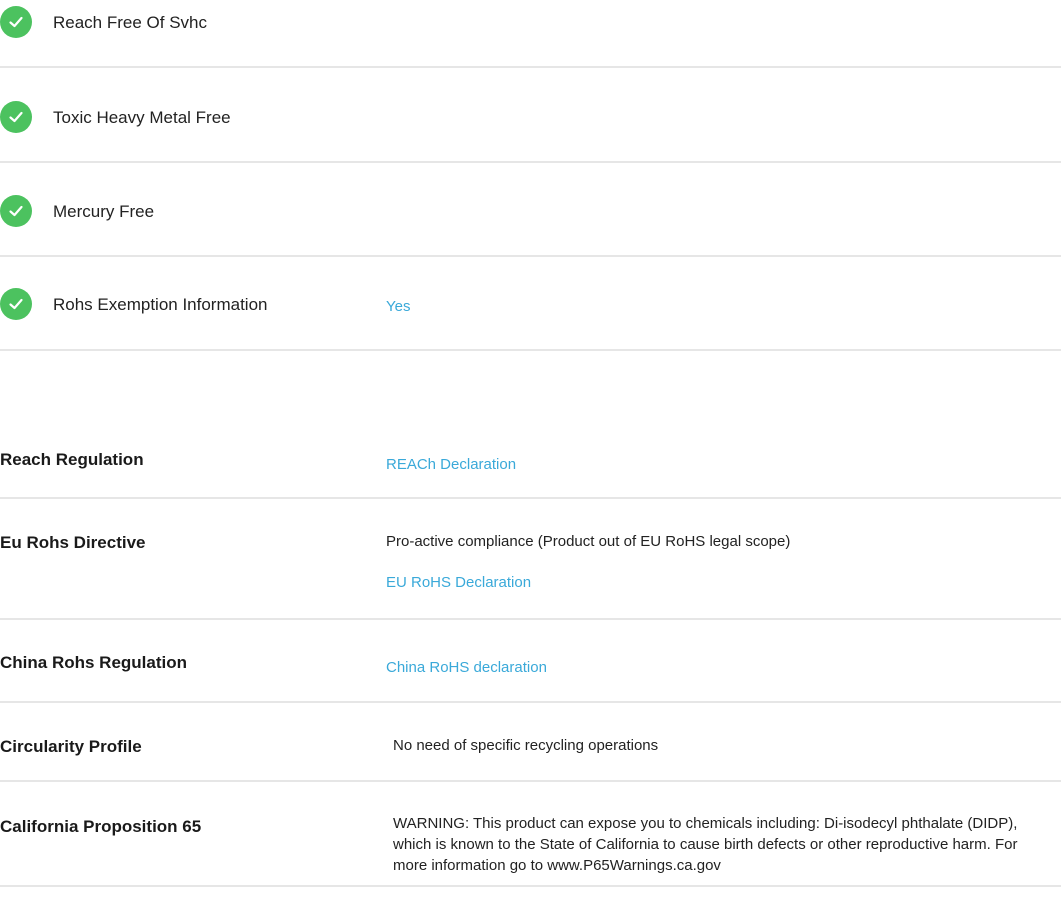  I want to click on eu-rohs-directive-label: Eu Rohs Directive, so click(73, 542).